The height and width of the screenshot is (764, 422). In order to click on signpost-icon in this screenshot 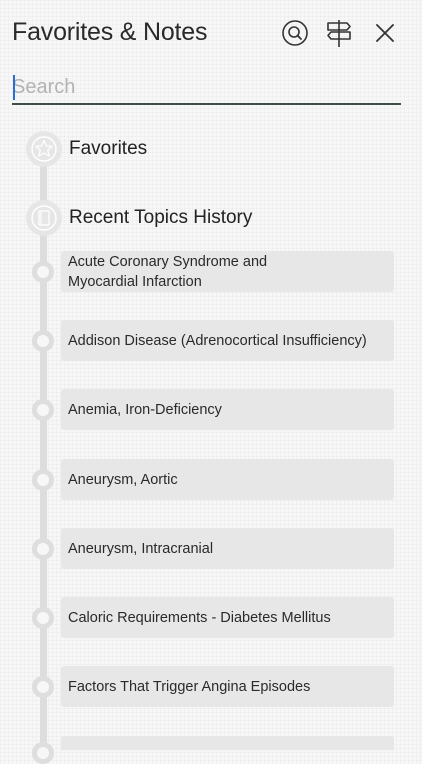, I will do `click(339, 33)`.